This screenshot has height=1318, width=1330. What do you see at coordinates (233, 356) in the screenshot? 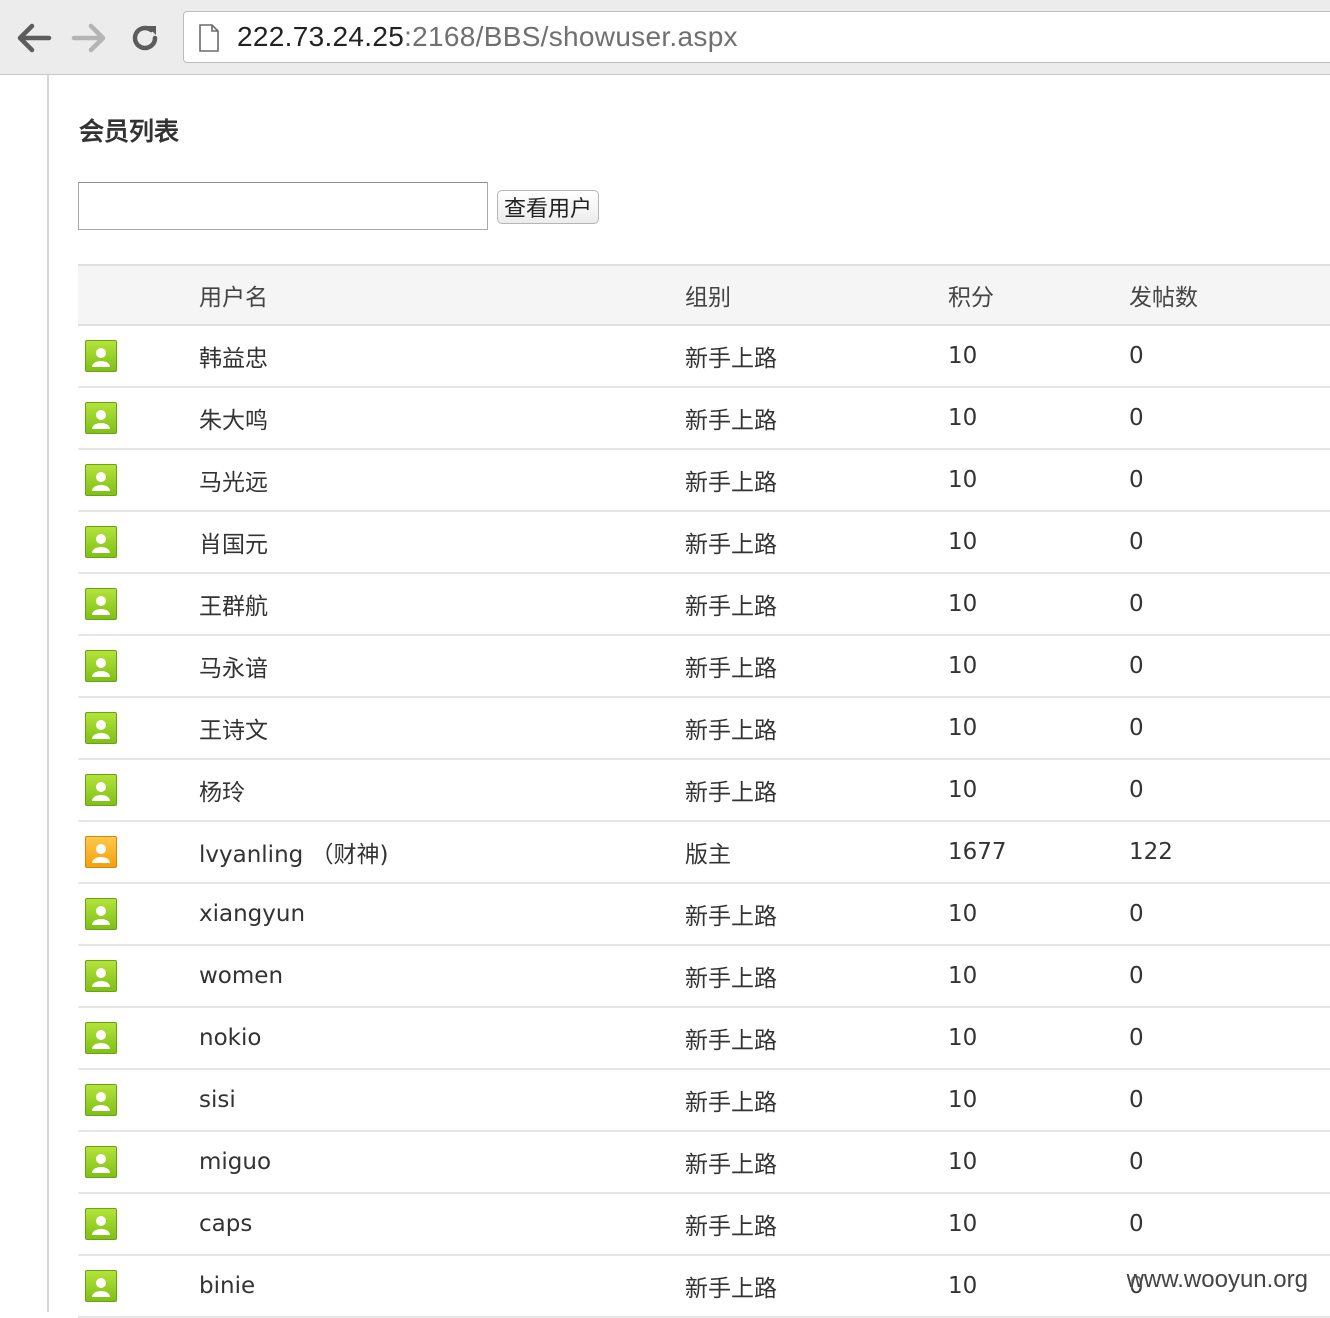
I see `username-cell: 韩益忠` at bounding box center [233, 356].